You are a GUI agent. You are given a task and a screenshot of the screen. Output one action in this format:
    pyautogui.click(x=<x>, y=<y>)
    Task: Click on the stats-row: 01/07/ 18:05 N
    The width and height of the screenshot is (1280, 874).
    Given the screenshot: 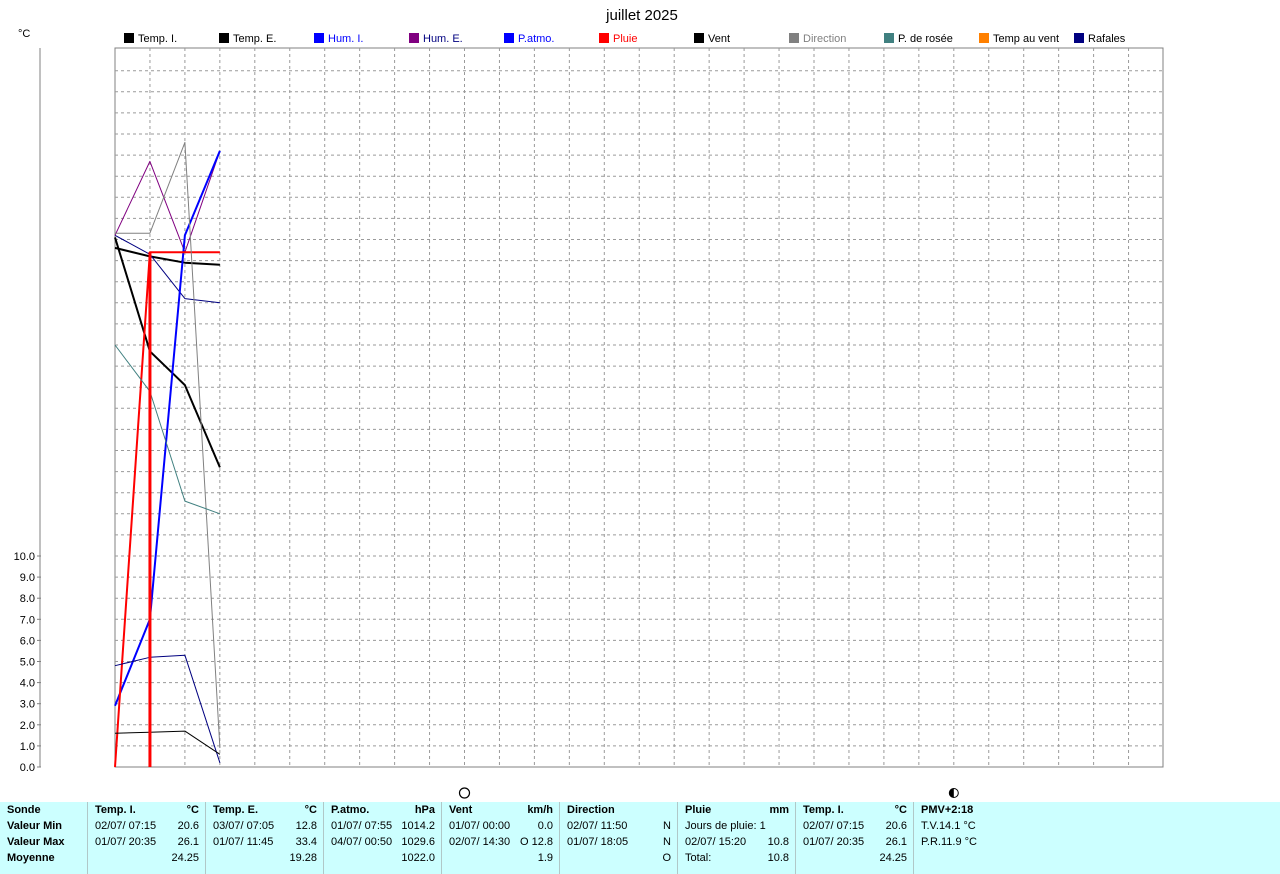 What is the action you would take?
    pyautogui.click(x=622, y=842)
    